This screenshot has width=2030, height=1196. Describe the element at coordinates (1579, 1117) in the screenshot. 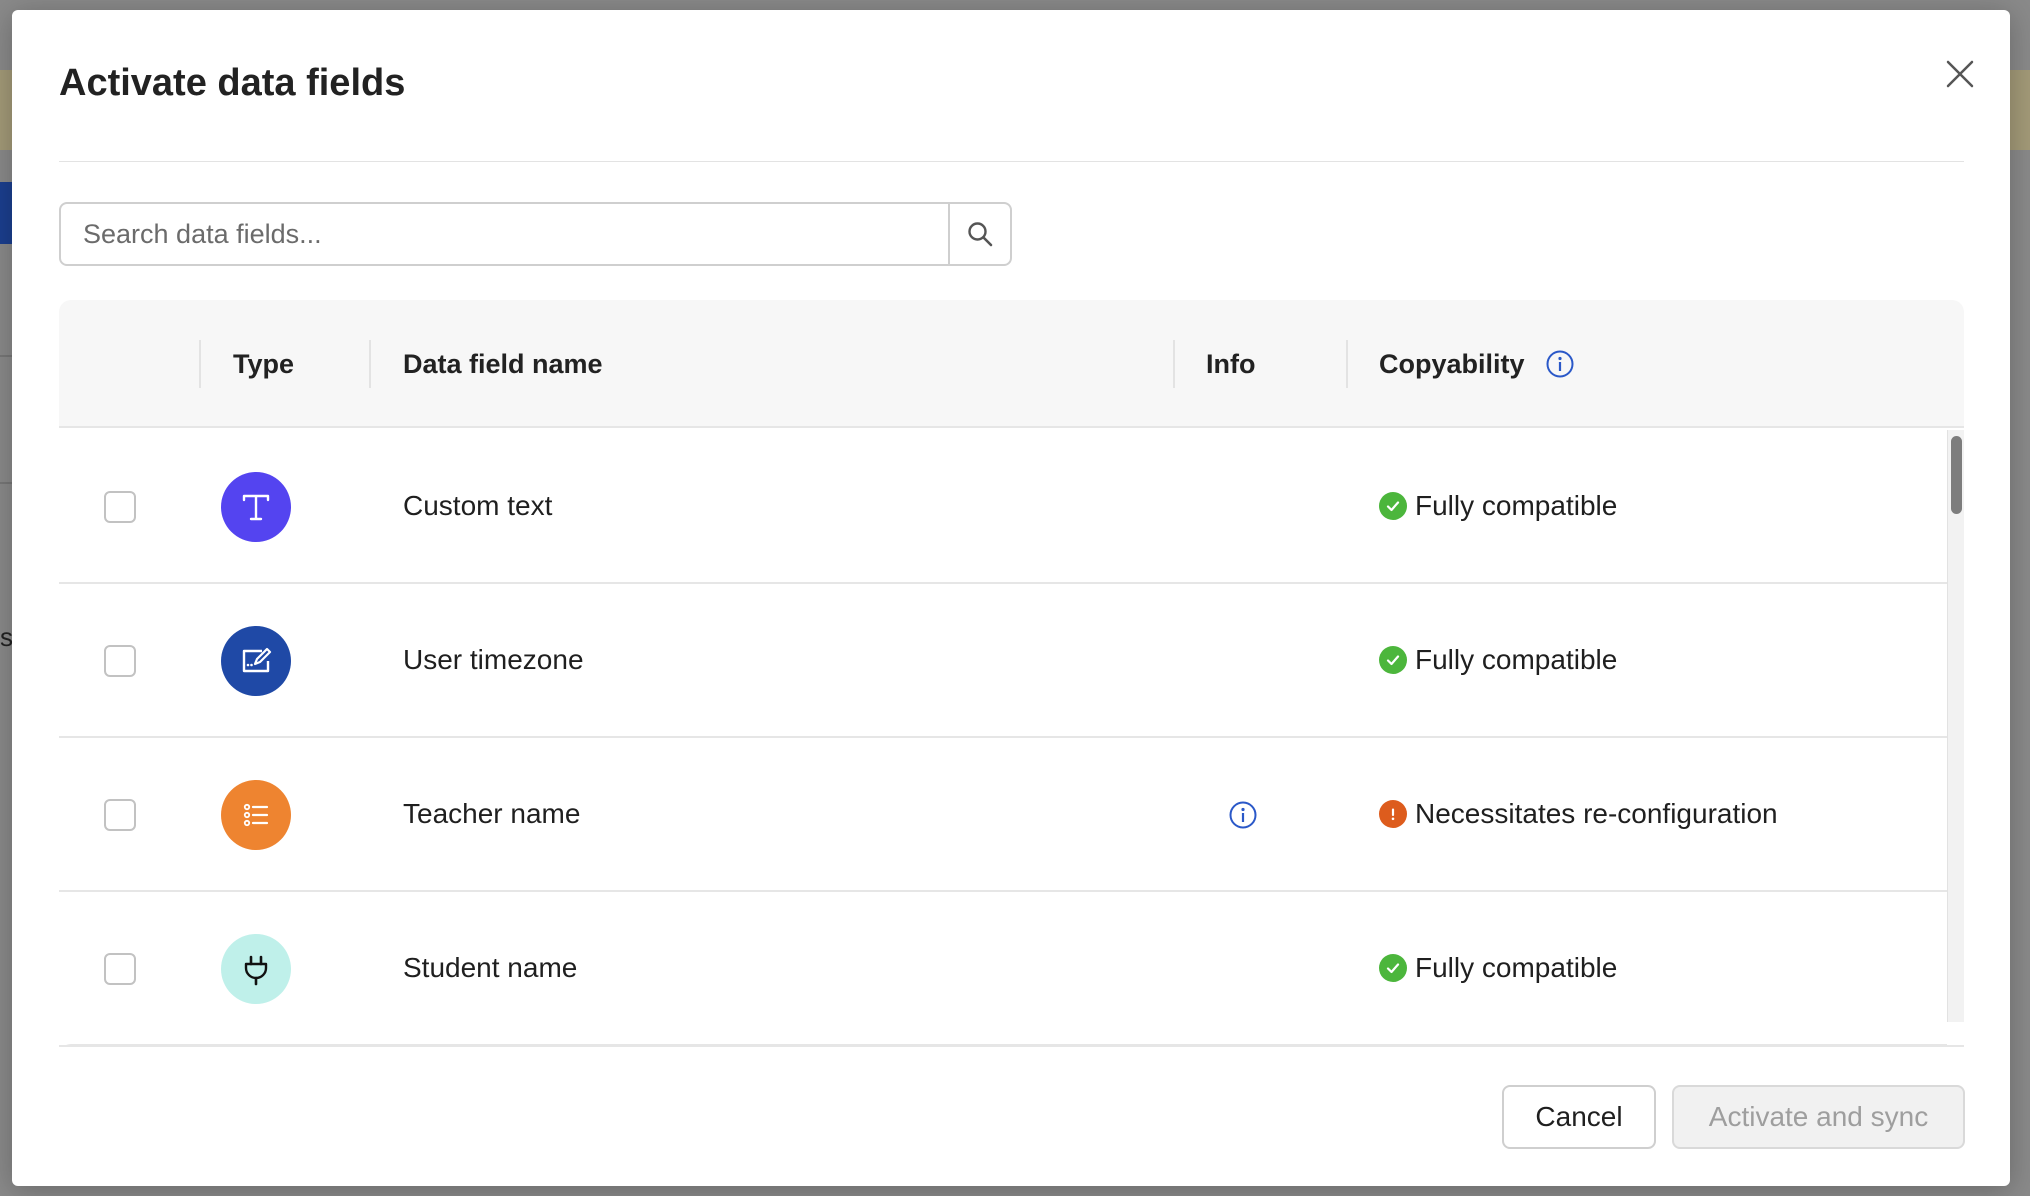

I see `cancel-button: Cancel` at that location.